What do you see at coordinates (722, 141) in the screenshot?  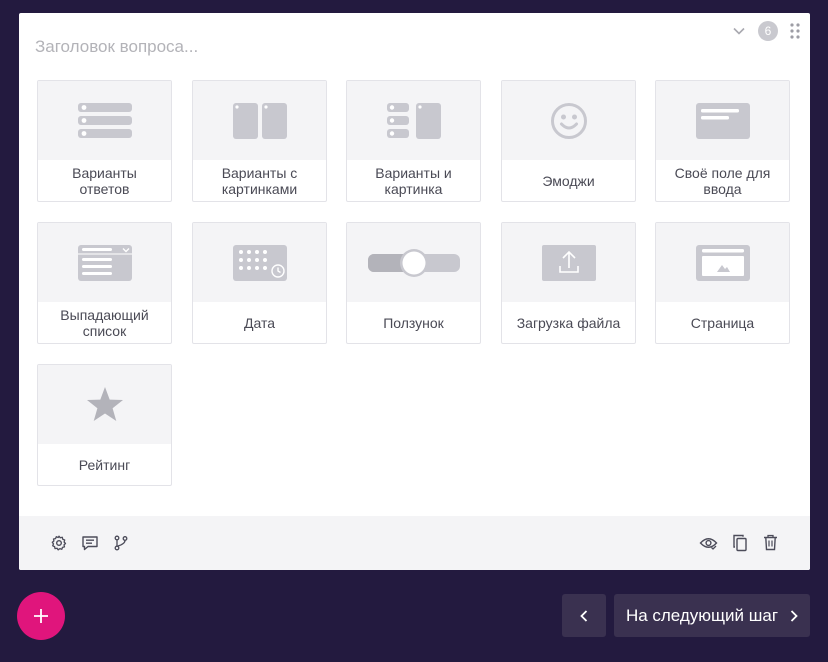 I see `type-tile-text-field: Своё поле для ввода` at bounding box center [722, 141].